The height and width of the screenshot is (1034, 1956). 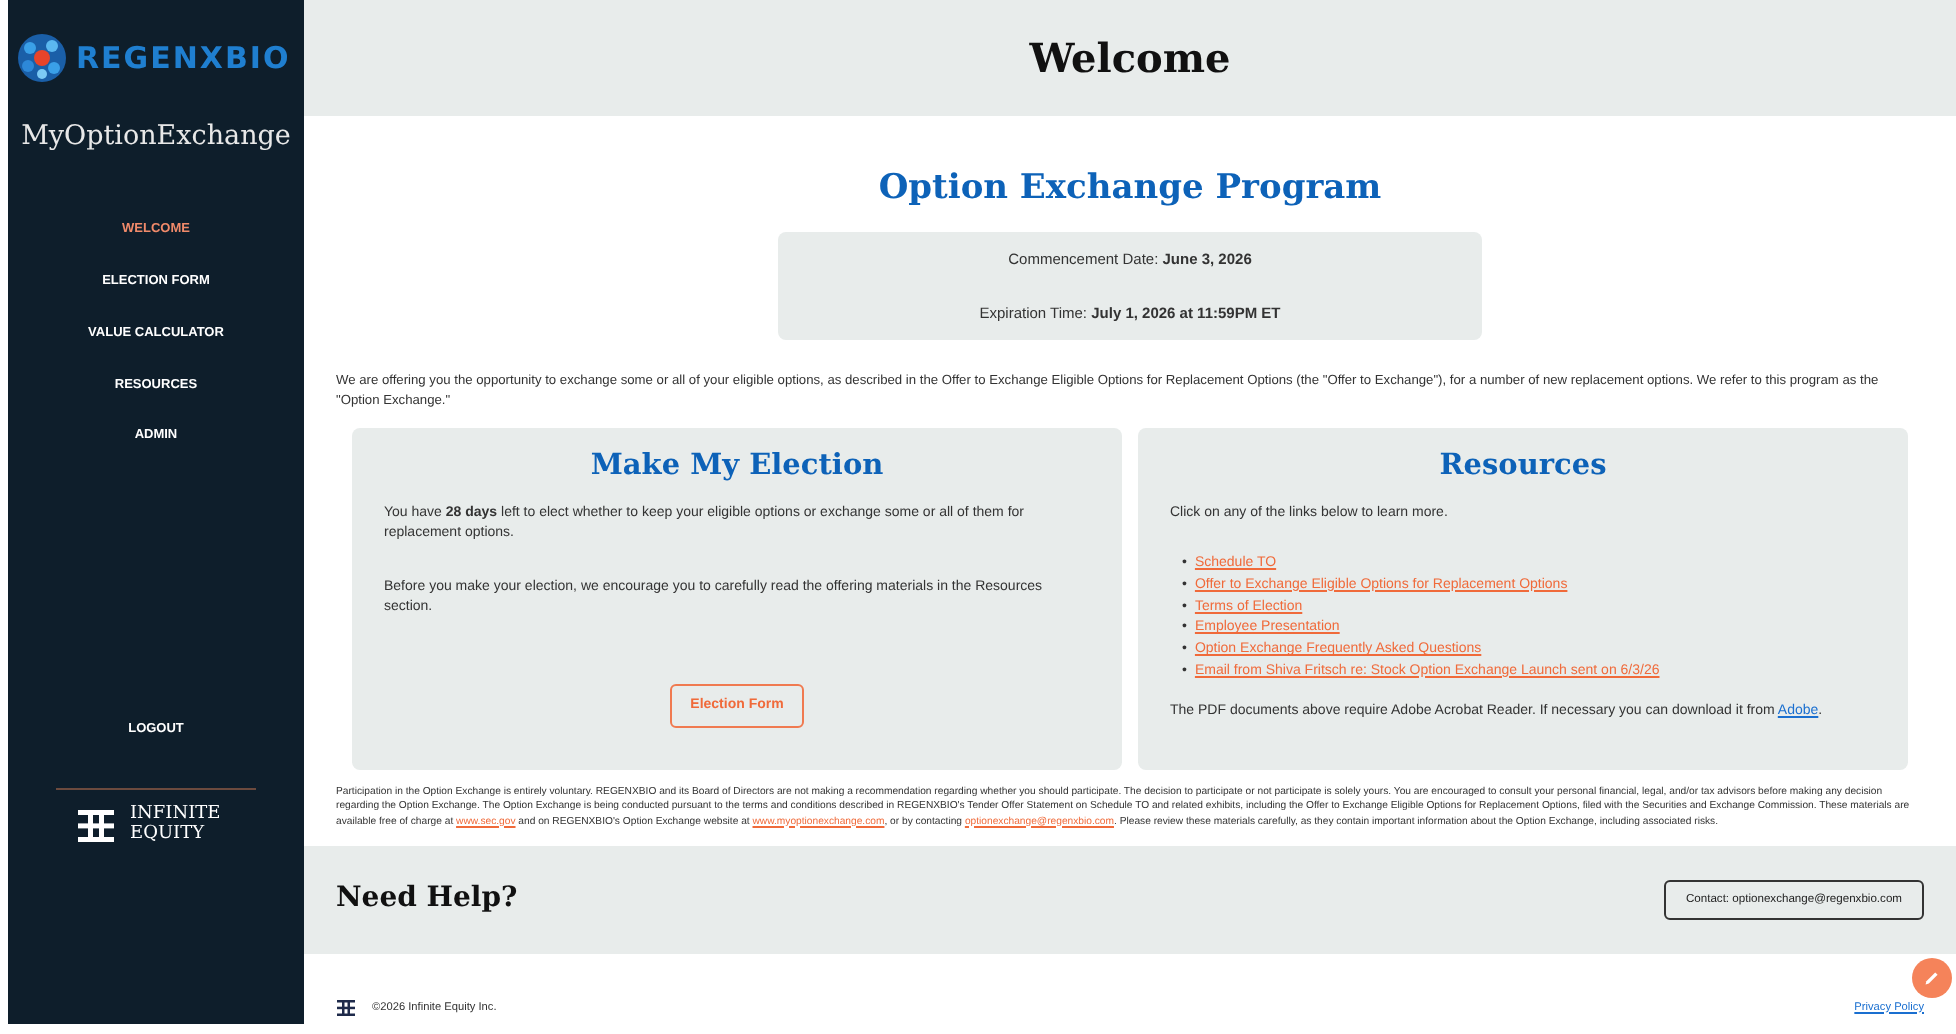 I want to click on logo-text: REGENXBIO, so click(x=183, y=58).